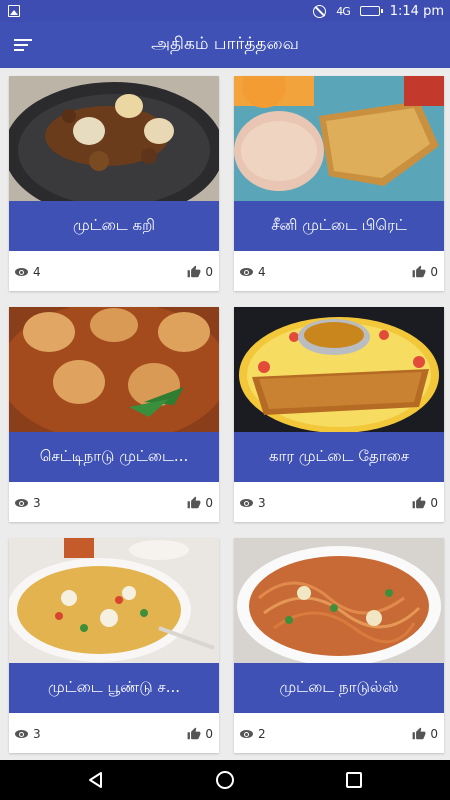 The height and width of the screenshot is (800, 450). I want to click on recipe-card: சீனி முட்டை பிரெட் 4 0, so click(339, 183).